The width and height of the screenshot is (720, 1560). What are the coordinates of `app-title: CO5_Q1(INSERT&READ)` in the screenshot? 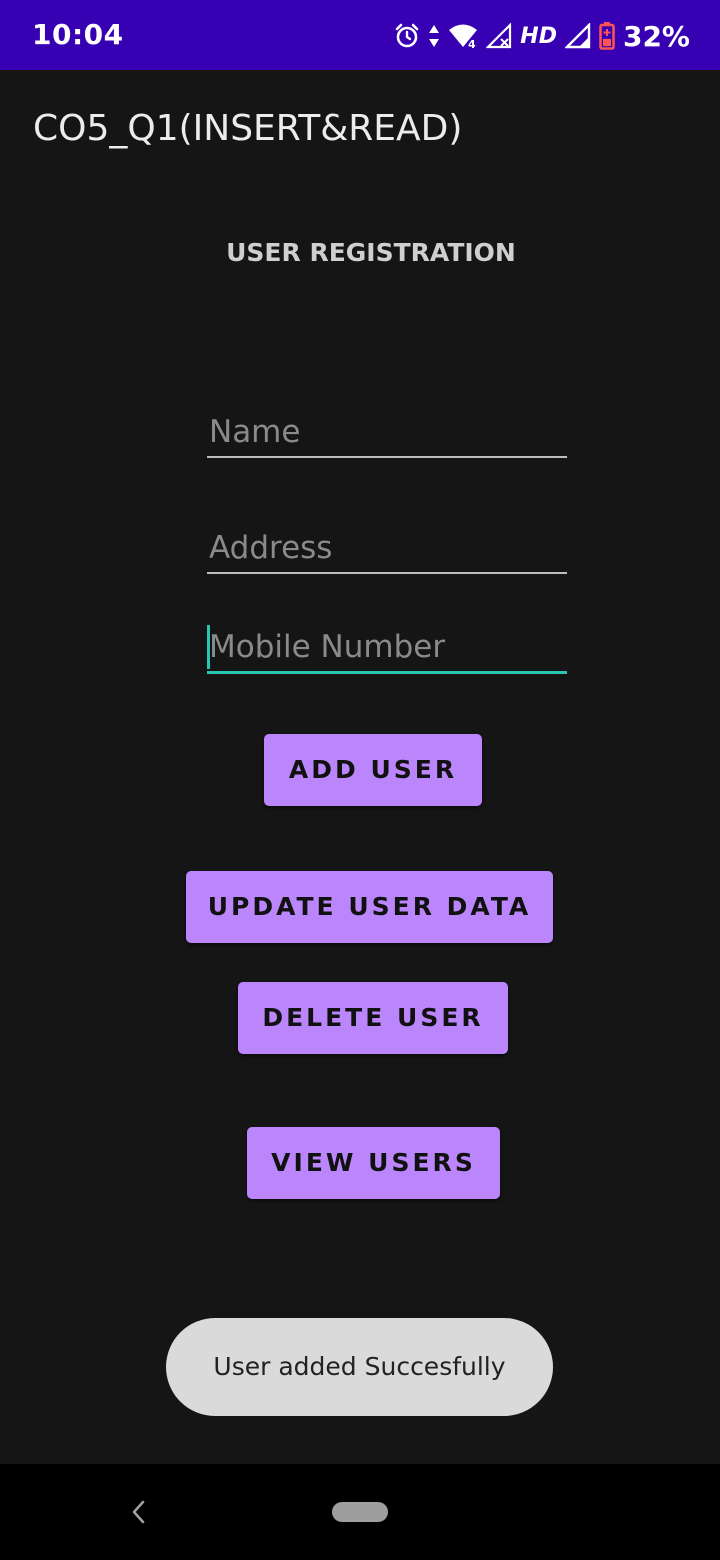 It's located at (248, 128).